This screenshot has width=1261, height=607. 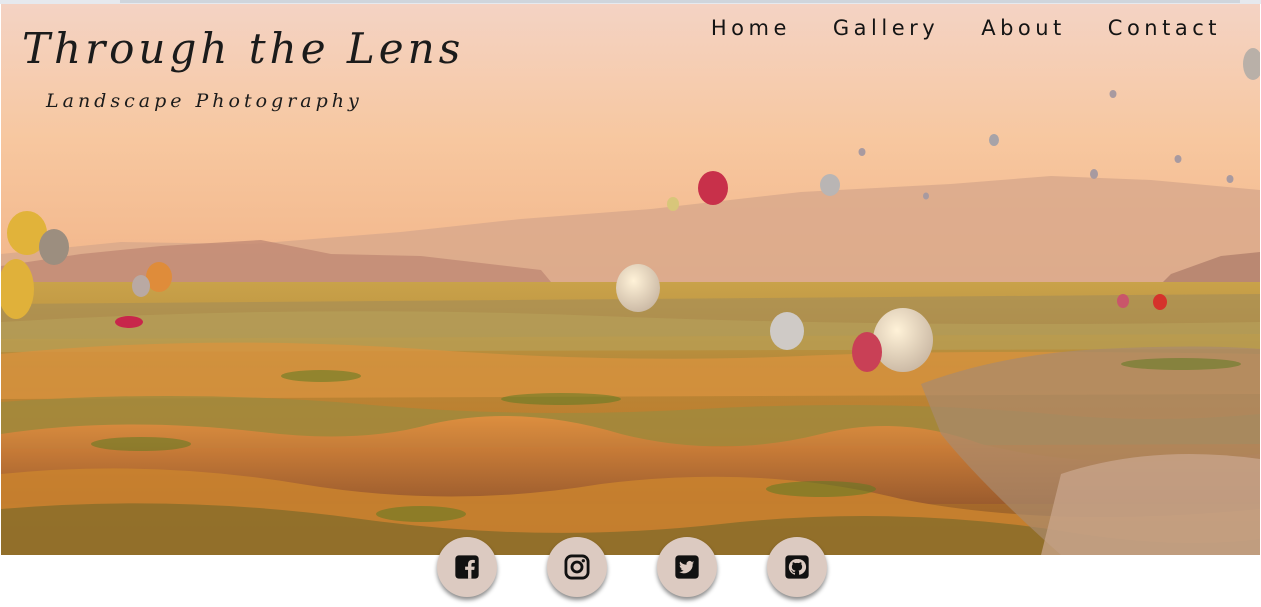 I want to click on github-button, so click(x=797, y=567).